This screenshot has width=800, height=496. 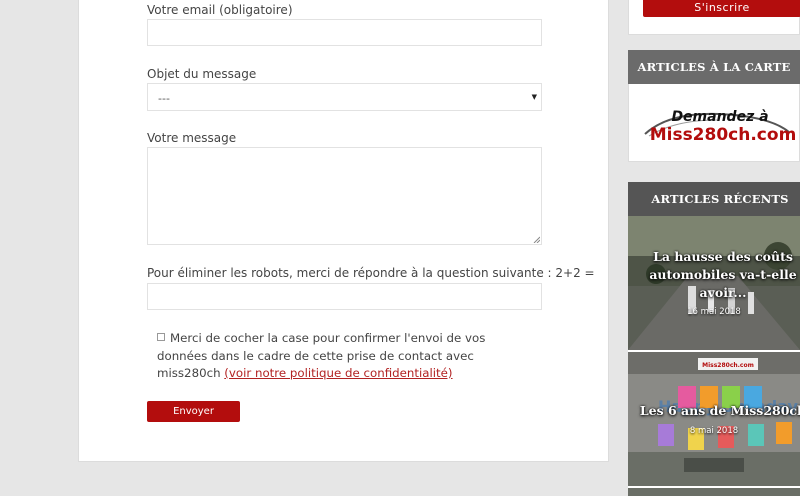 What do you see at coordinates (534, 97) in the screenshot?
I see `dropdown-arrow-icon: ▼` at bounding box center [534, 97].